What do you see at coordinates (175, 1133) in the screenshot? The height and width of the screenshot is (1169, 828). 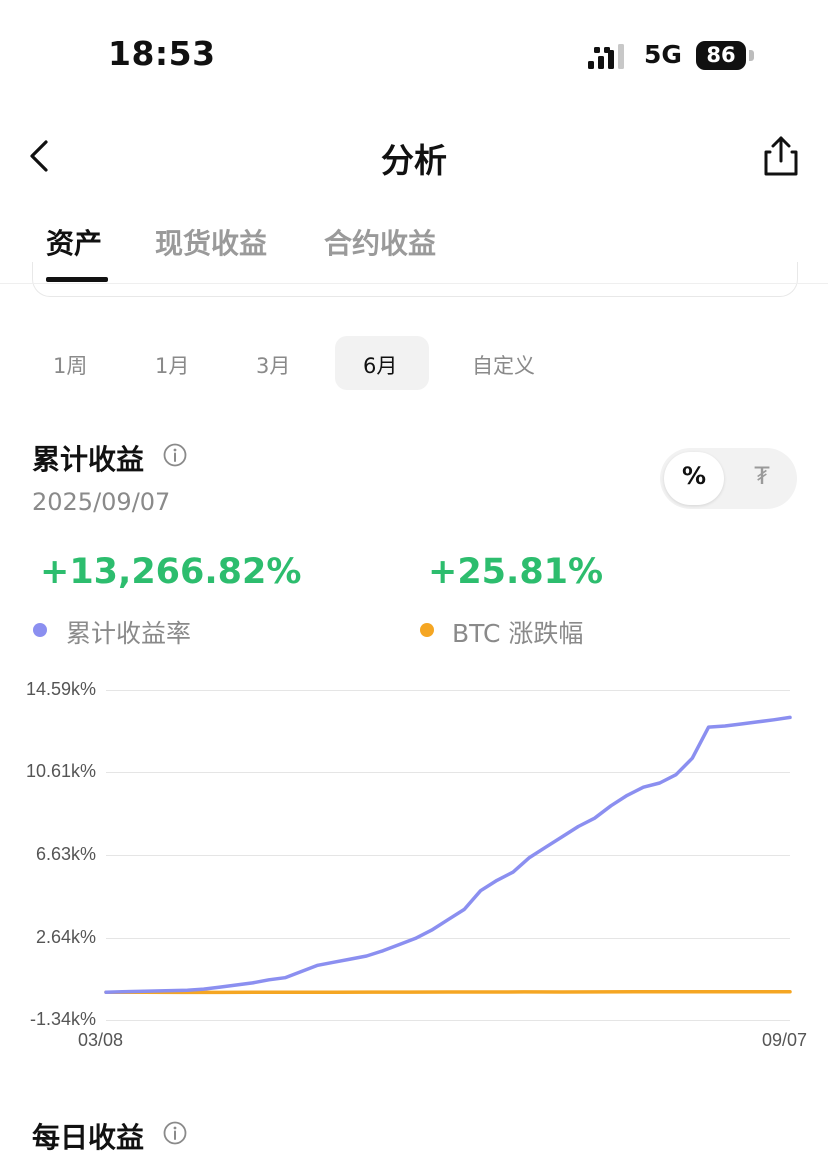 I see `daily-info-icon` at bounding box center [175, 1133].